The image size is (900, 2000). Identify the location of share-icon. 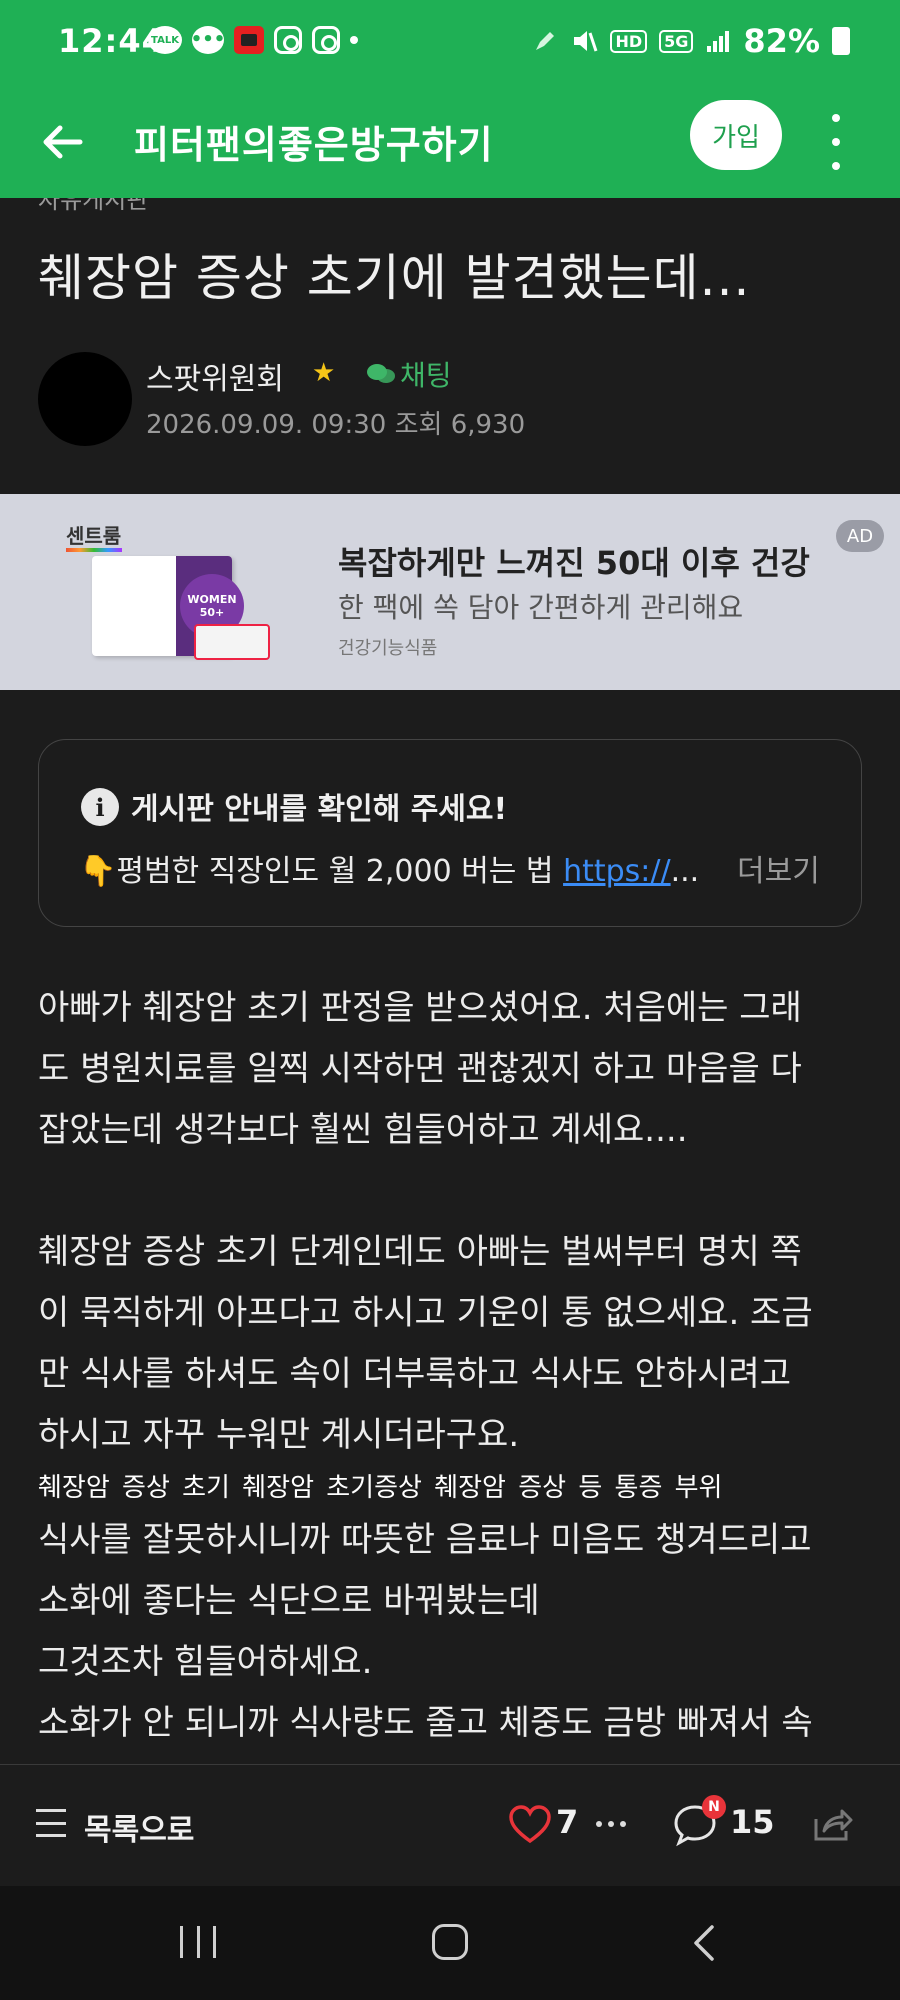
(832, 1824).